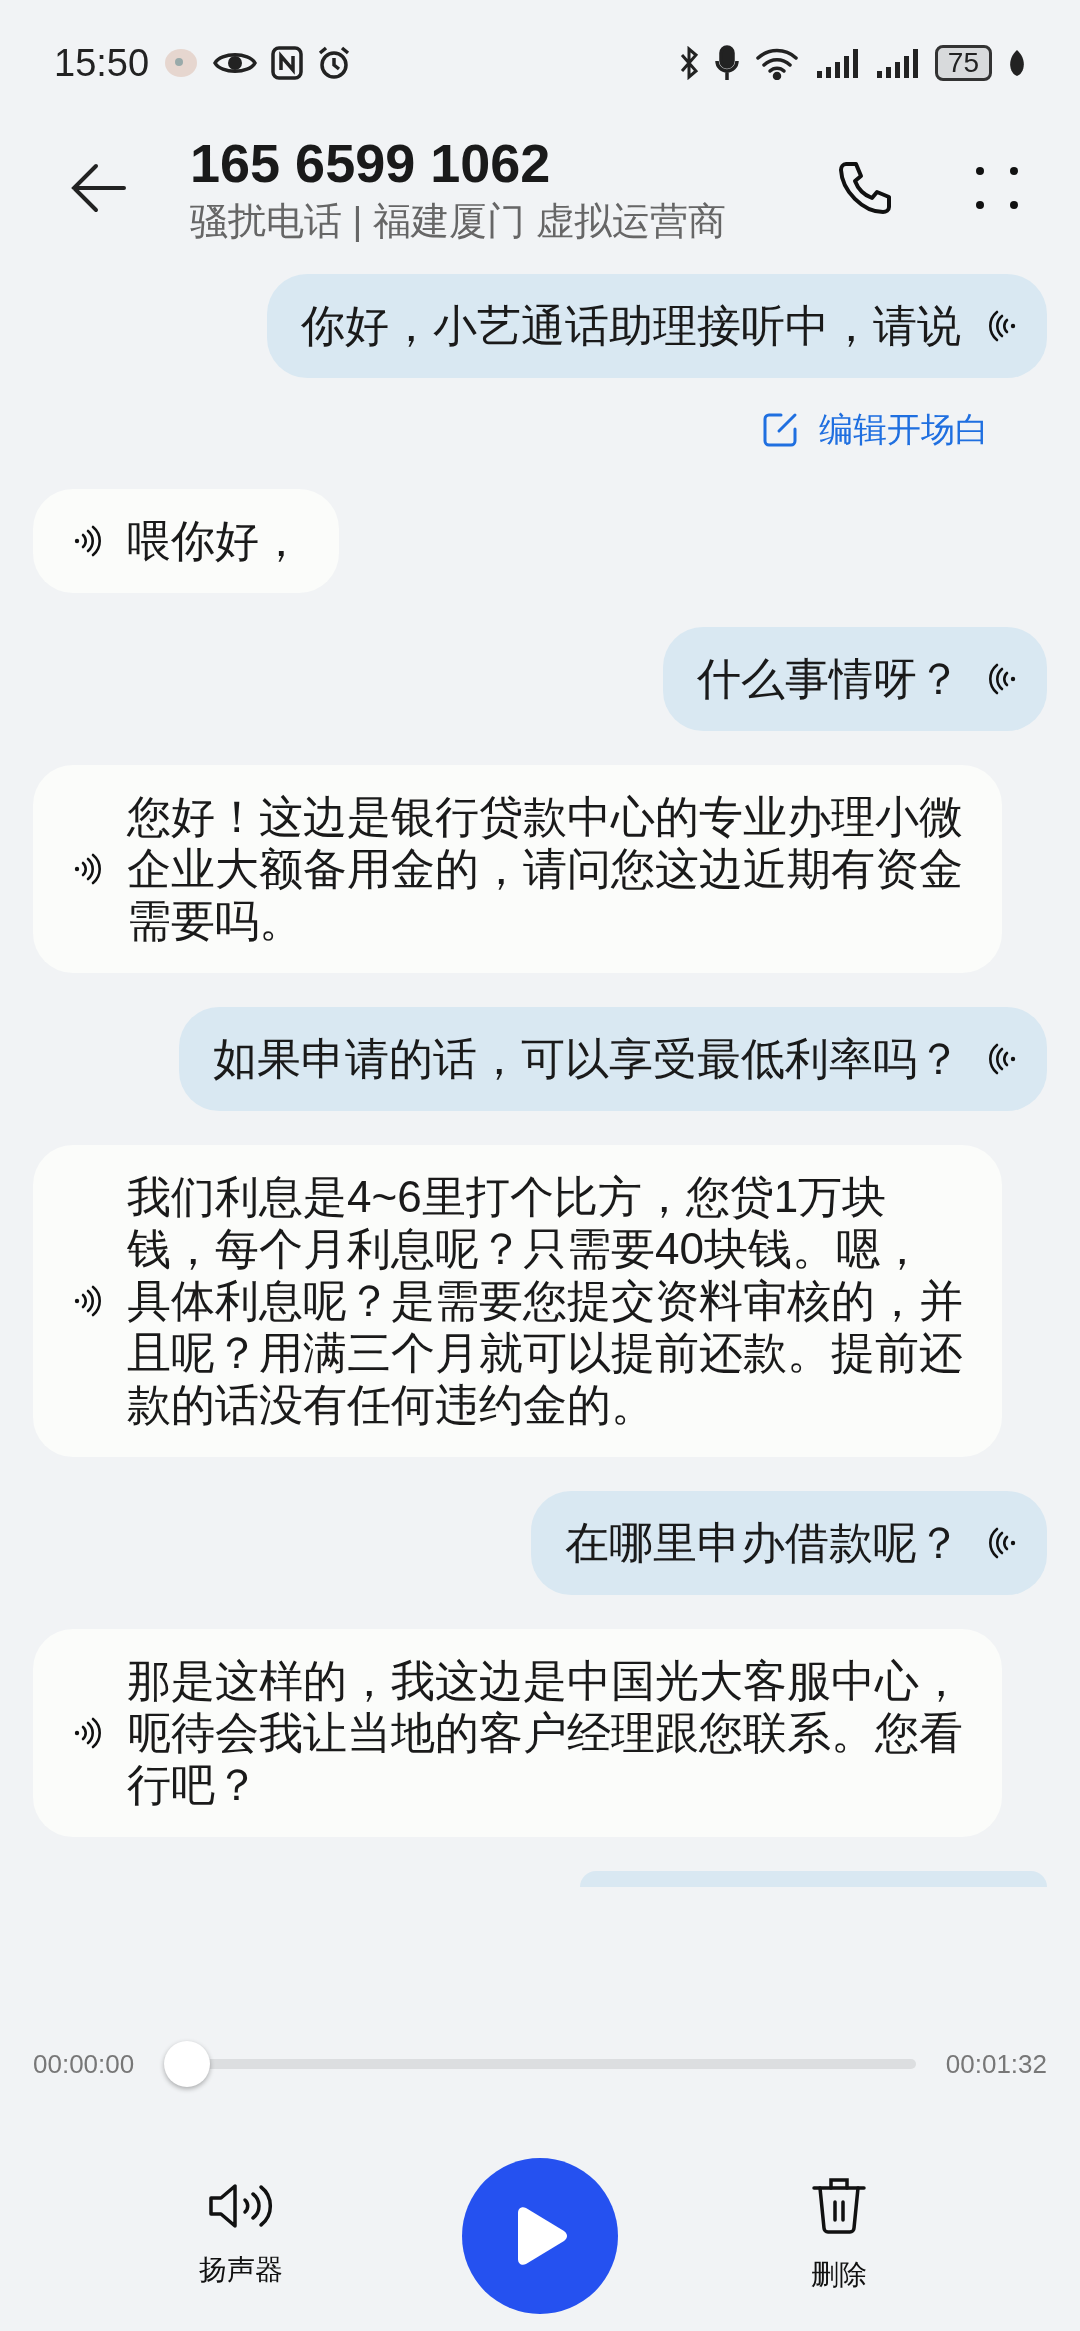 The height and width of the screenshot is (2331, 1080). I want to click on trash-icon, so click(839, 2205).